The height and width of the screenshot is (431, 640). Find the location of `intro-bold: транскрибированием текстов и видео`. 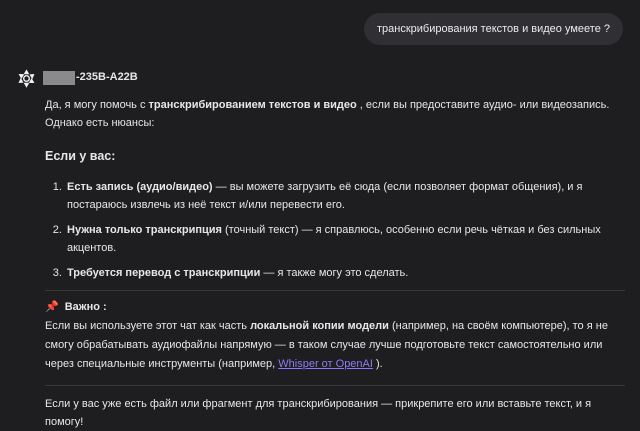

intro-bold: транскрибированием текстов и видео is located at coordinates (252, 105).